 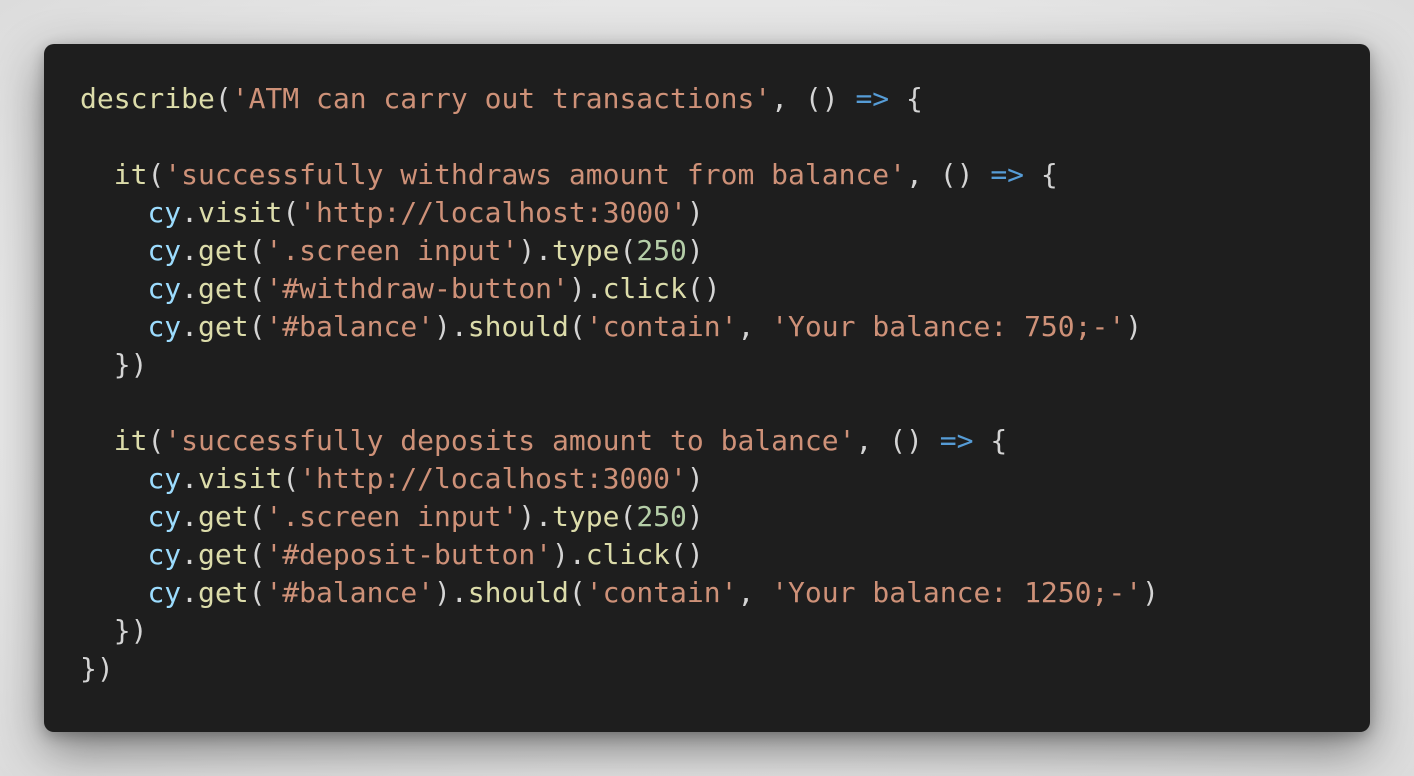 What do you see at coordinates (725, 555) in the screenshot?
I see `code-line: cy.get('#deposit-button').click()` at bounding box center [725, 555].